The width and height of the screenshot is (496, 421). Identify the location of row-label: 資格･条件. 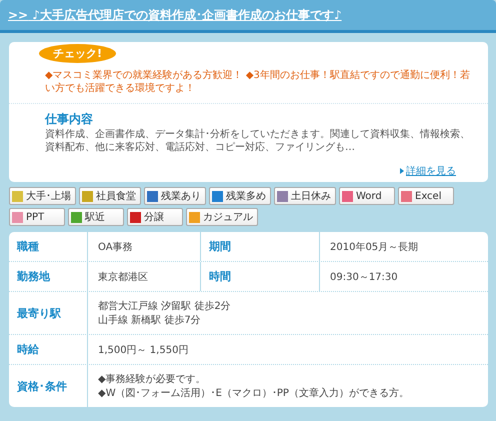
(48, 386).